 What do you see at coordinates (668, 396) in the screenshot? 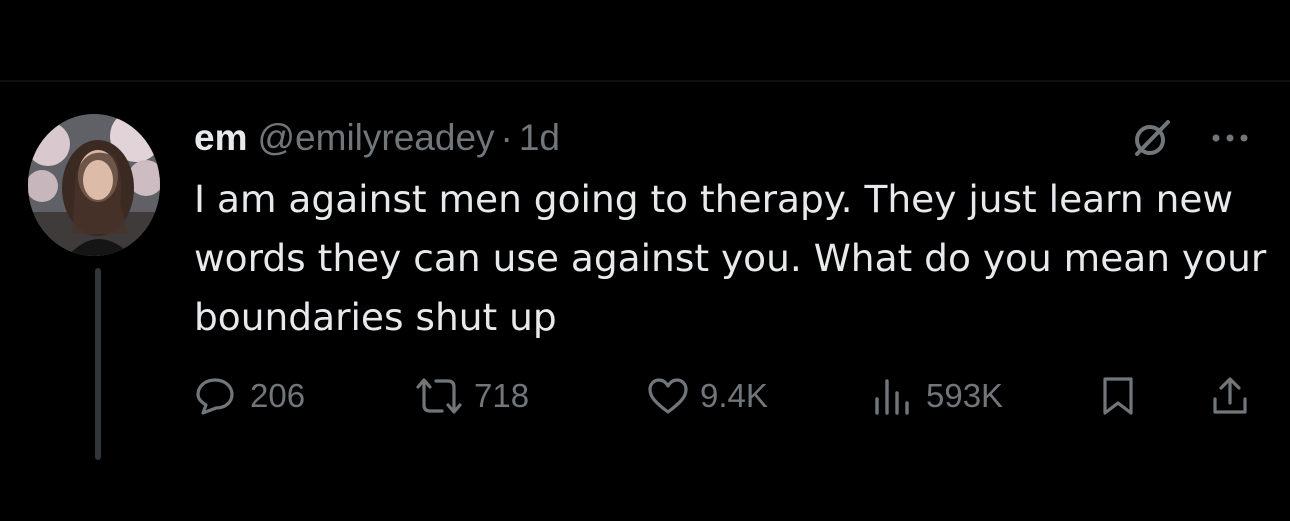
I see `like-icon` at bounding box center [668, 396].